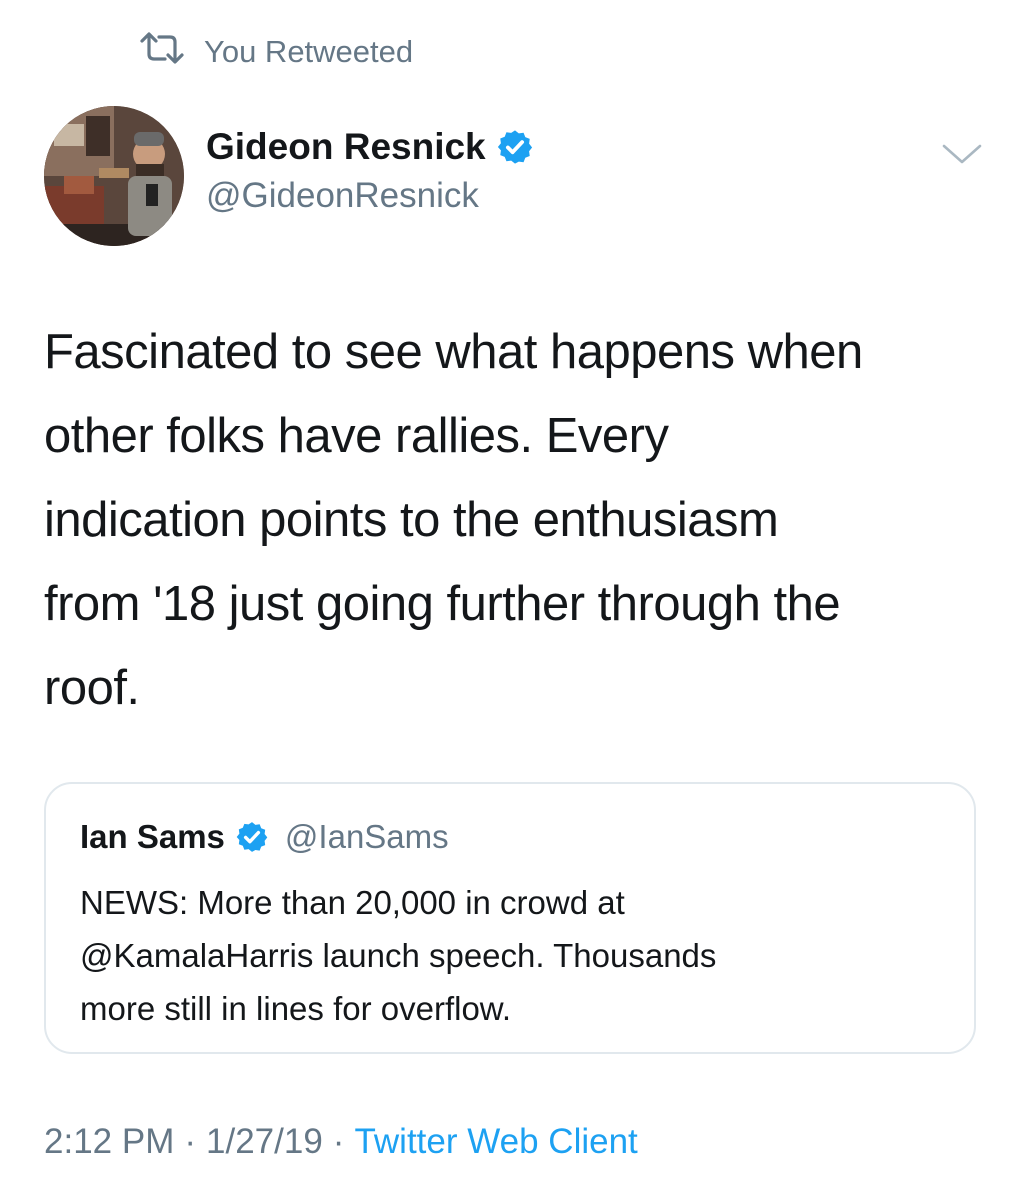 This screenshot has width=1020, height=1200. Describe the element at coordinates (162, 52) in the screenshot. I see `retweet-icon` at that location.